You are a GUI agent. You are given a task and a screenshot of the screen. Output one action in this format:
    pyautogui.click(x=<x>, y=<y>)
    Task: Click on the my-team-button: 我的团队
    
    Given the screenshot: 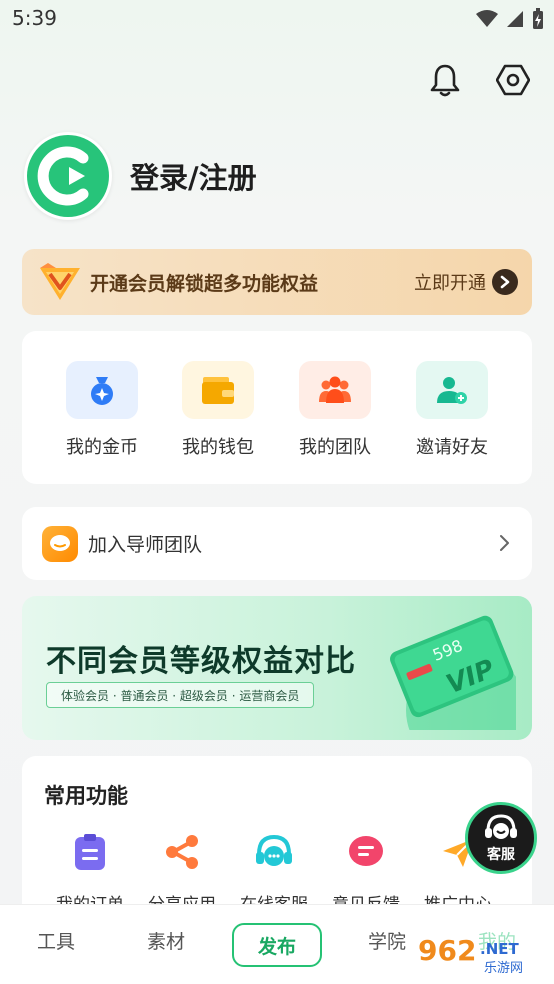 What is the action you would take?
    pyautogui.click(x=335, y=410)
    